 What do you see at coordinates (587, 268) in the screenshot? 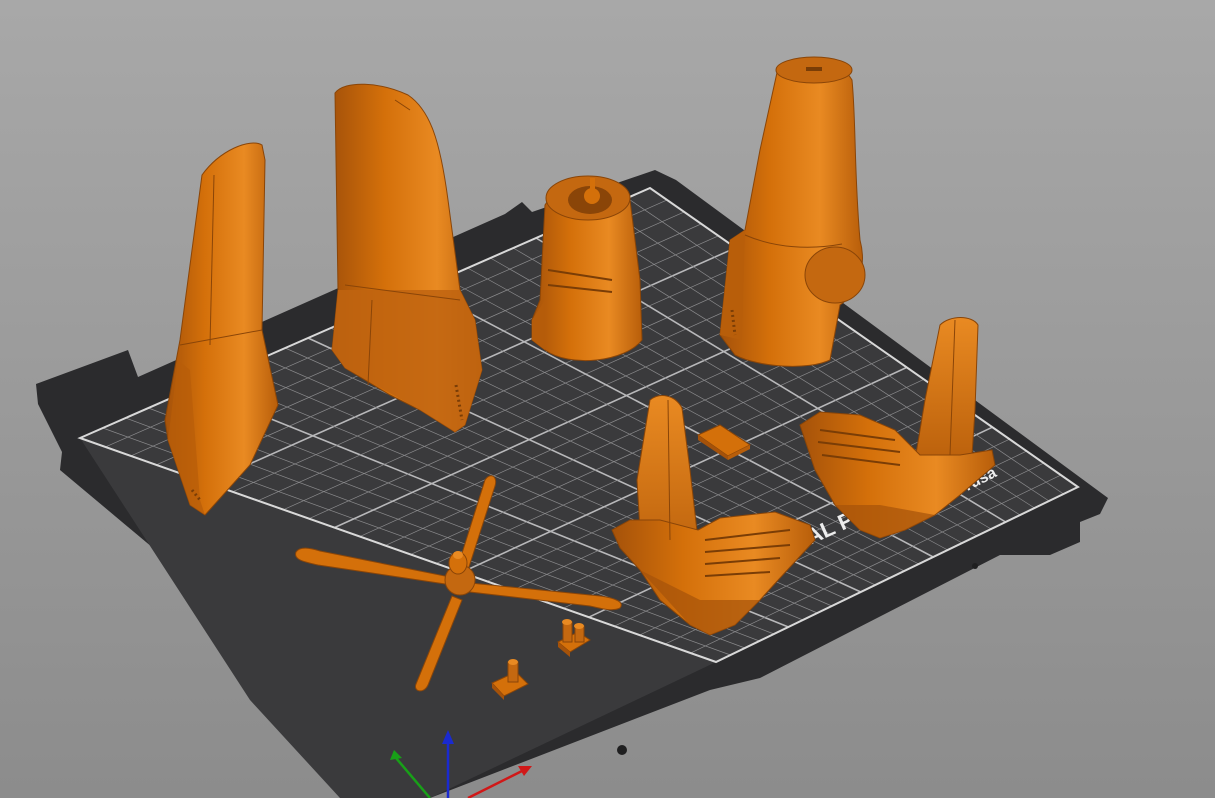
I see `model-engine-cowling` at bounding box center [587, 268].